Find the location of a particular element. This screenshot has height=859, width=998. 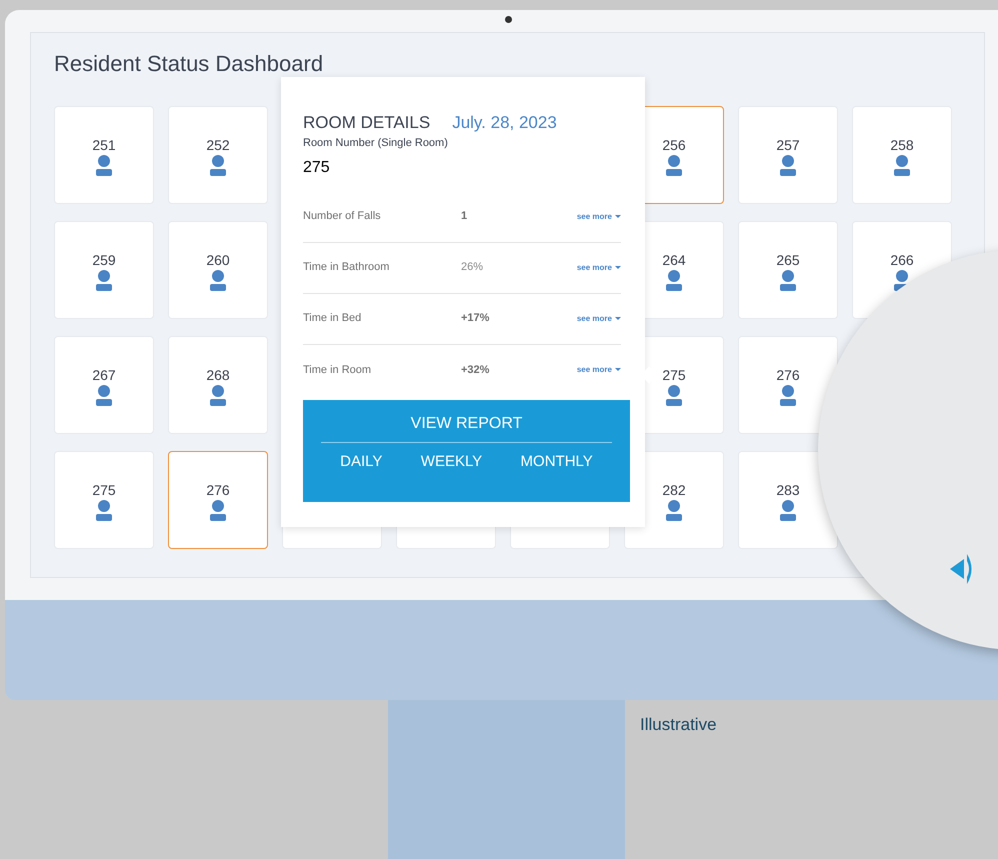

room-number: 257 is located at coordinates (788, 145).